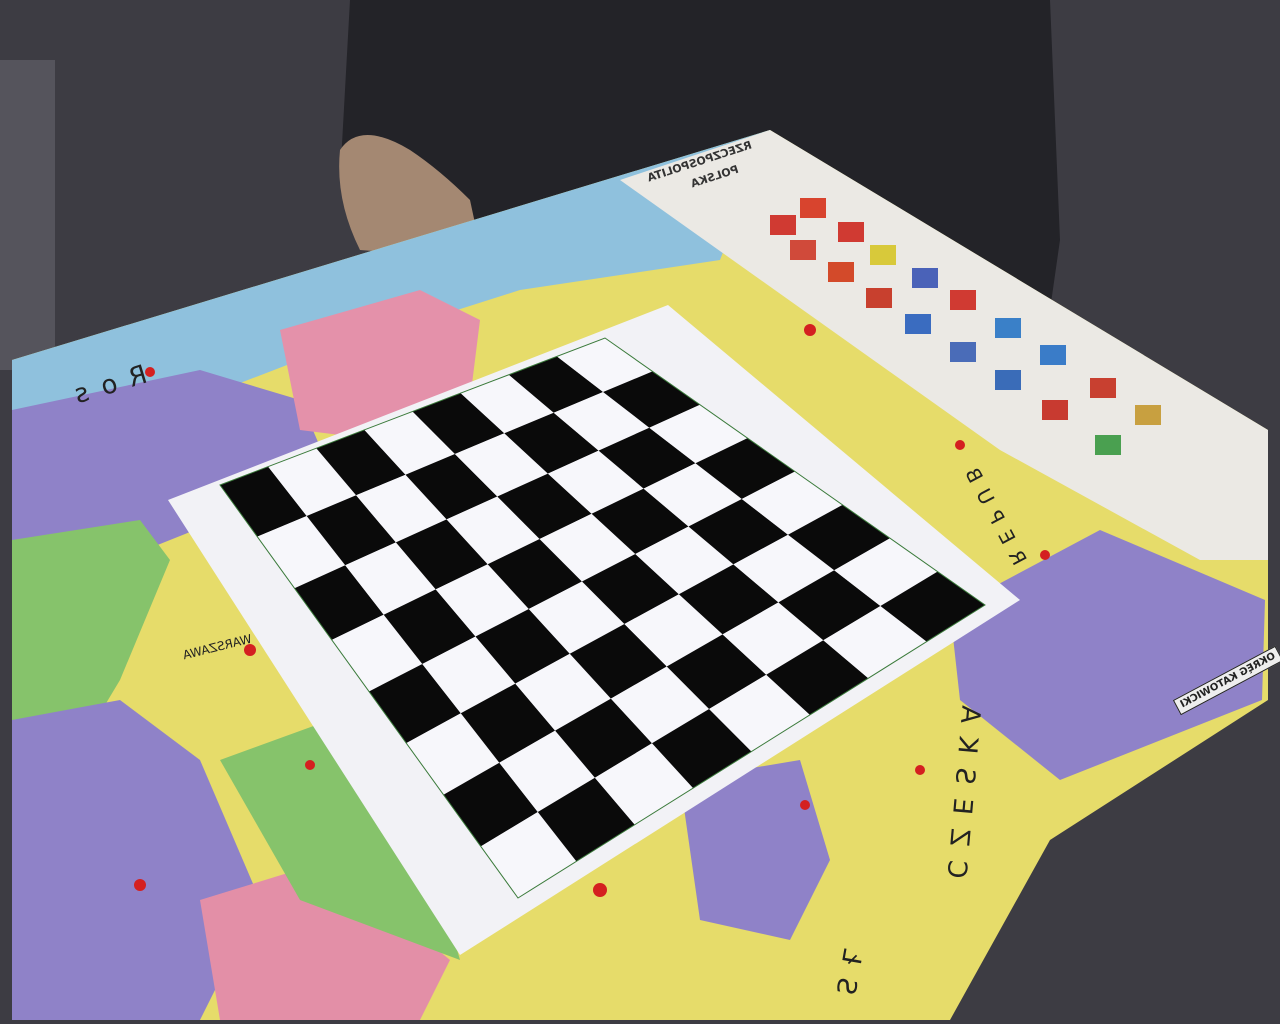  Describe the element at coordinates (27, 215) in the screenshot. I see `left-shelf` at that location.